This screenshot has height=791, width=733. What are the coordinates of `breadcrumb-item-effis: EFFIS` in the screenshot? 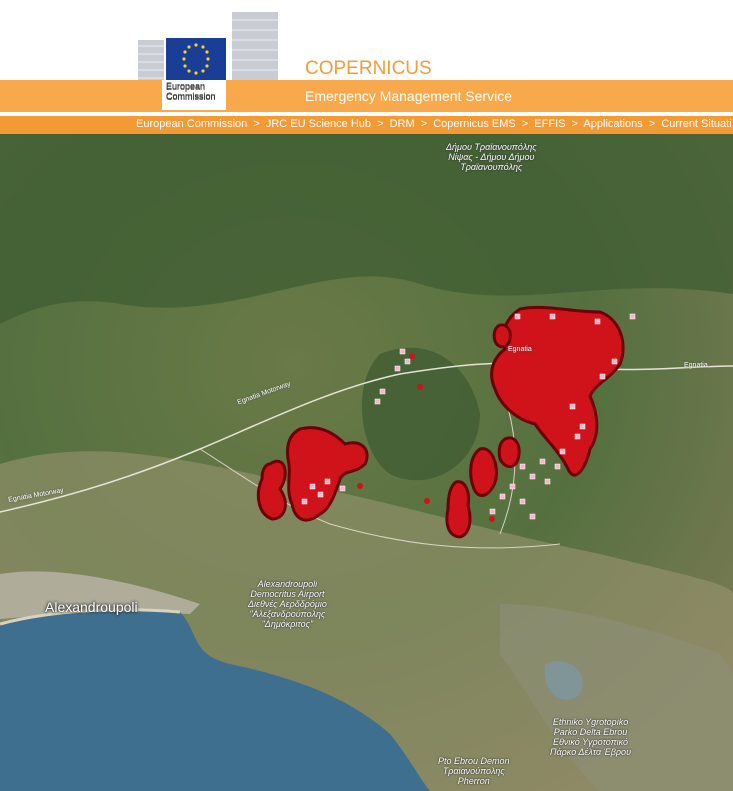 It's located at (549, 124).